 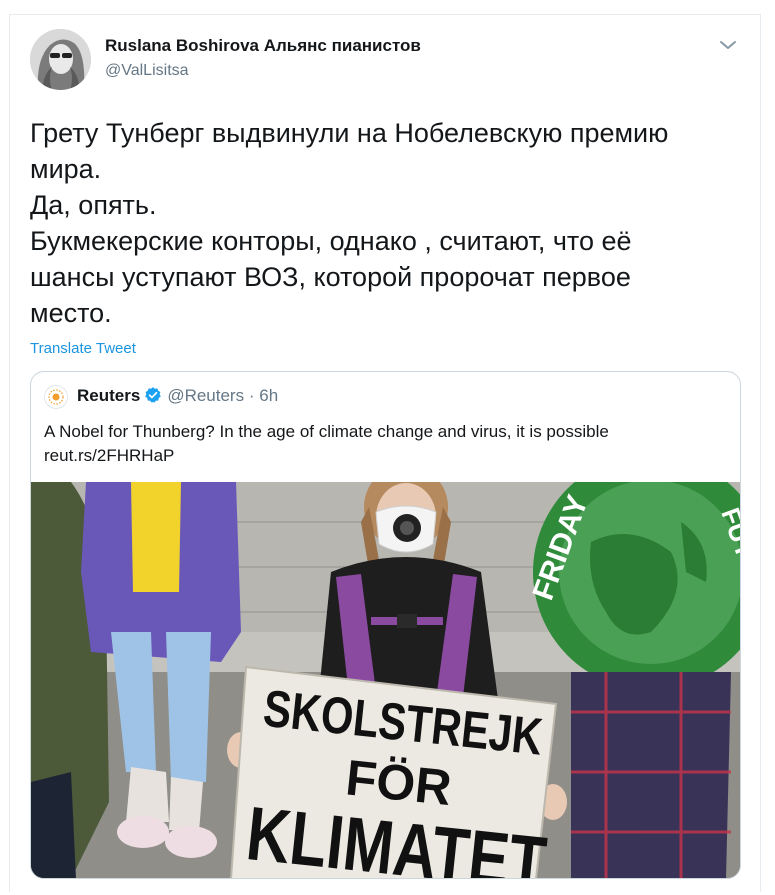 I want to click on quoted-tweet-header: Reuters @Reuters · 6h, so click(x=177, y=397).